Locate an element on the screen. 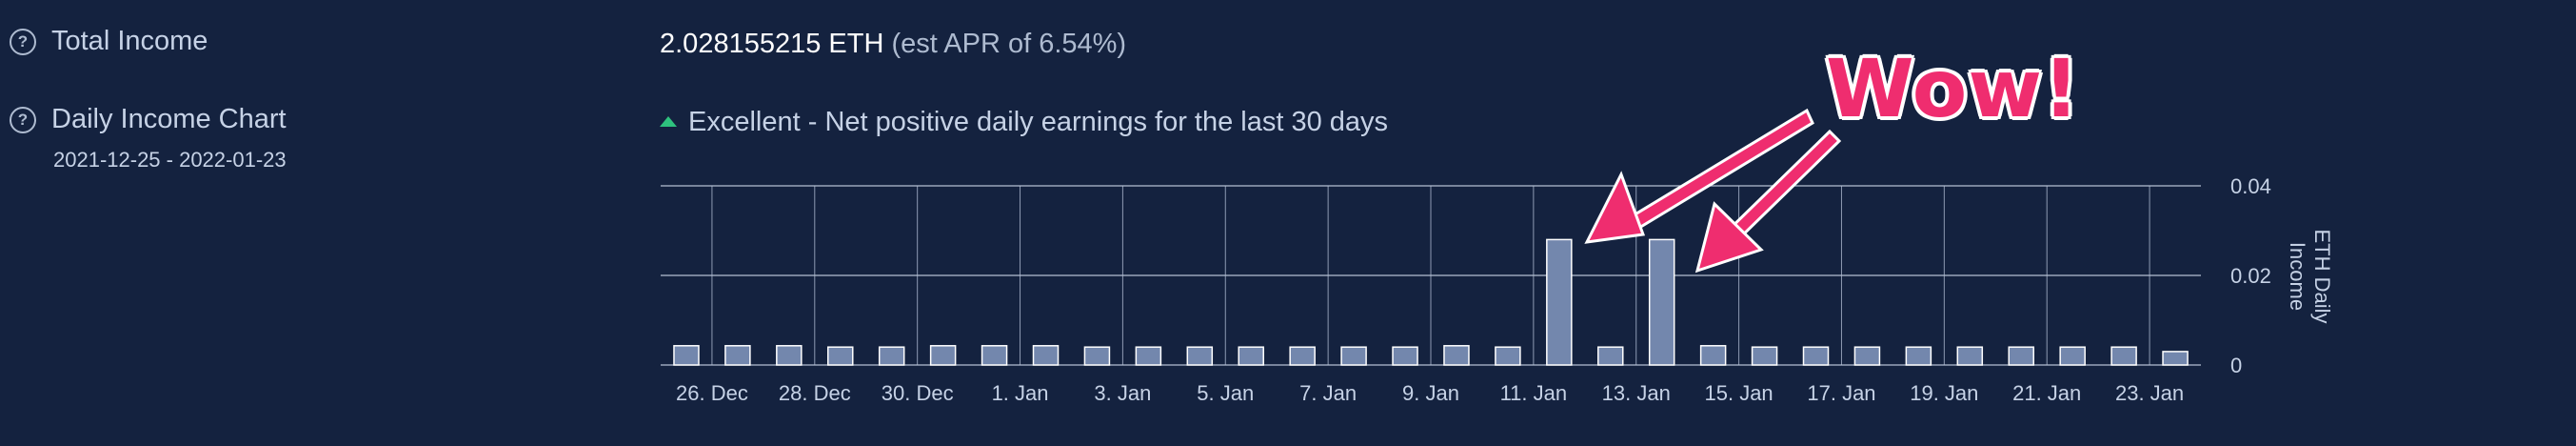  x-tick-label: 13. Jan is located at coordinates (1636, 393).